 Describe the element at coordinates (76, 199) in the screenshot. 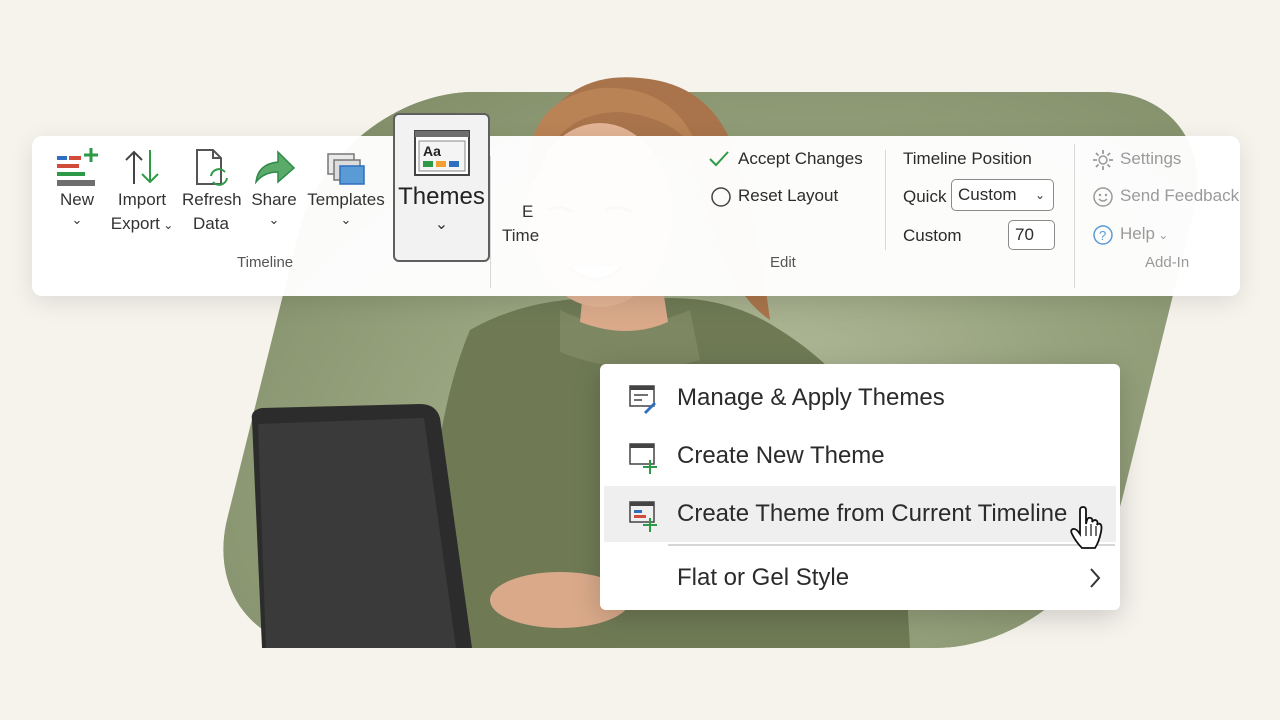

I see `new-label: New` at that location.